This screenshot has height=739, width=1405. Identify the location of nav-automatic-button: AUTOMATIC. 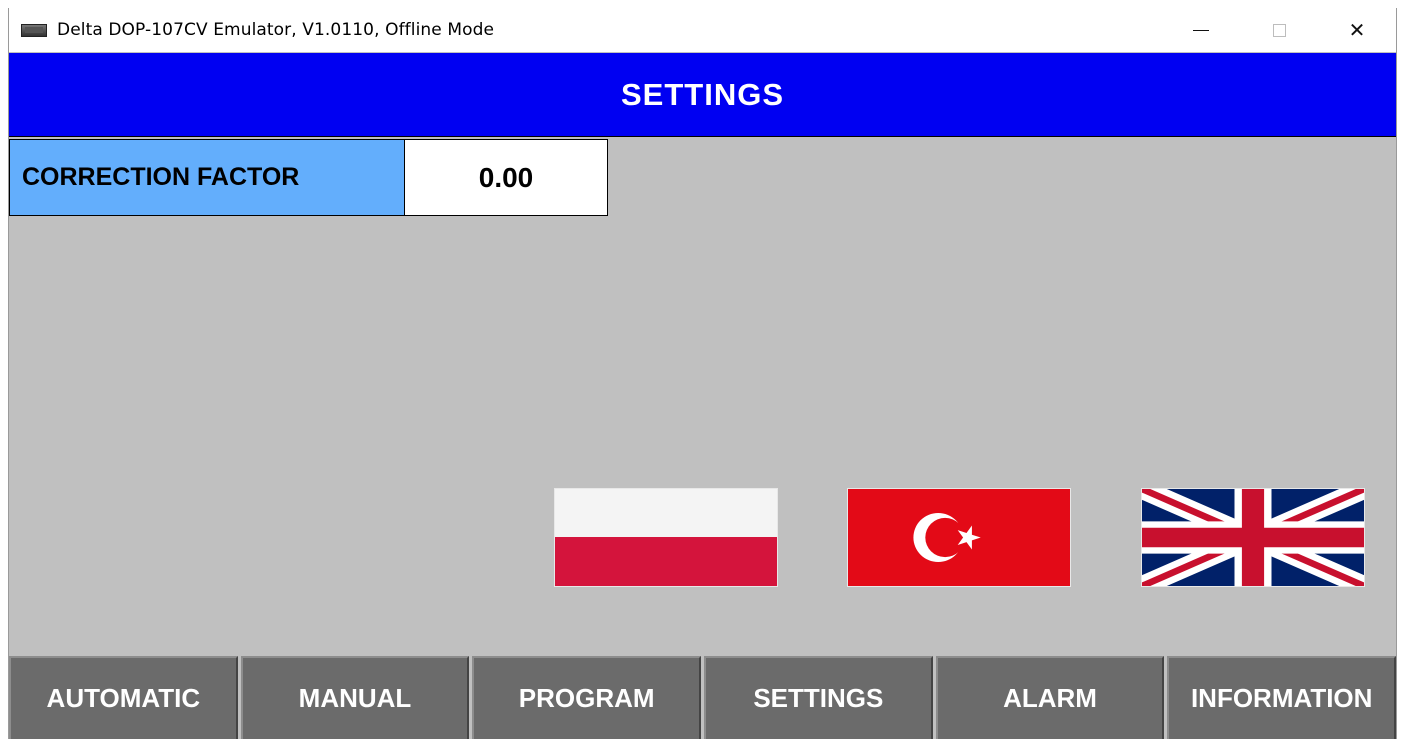
(123, 697).